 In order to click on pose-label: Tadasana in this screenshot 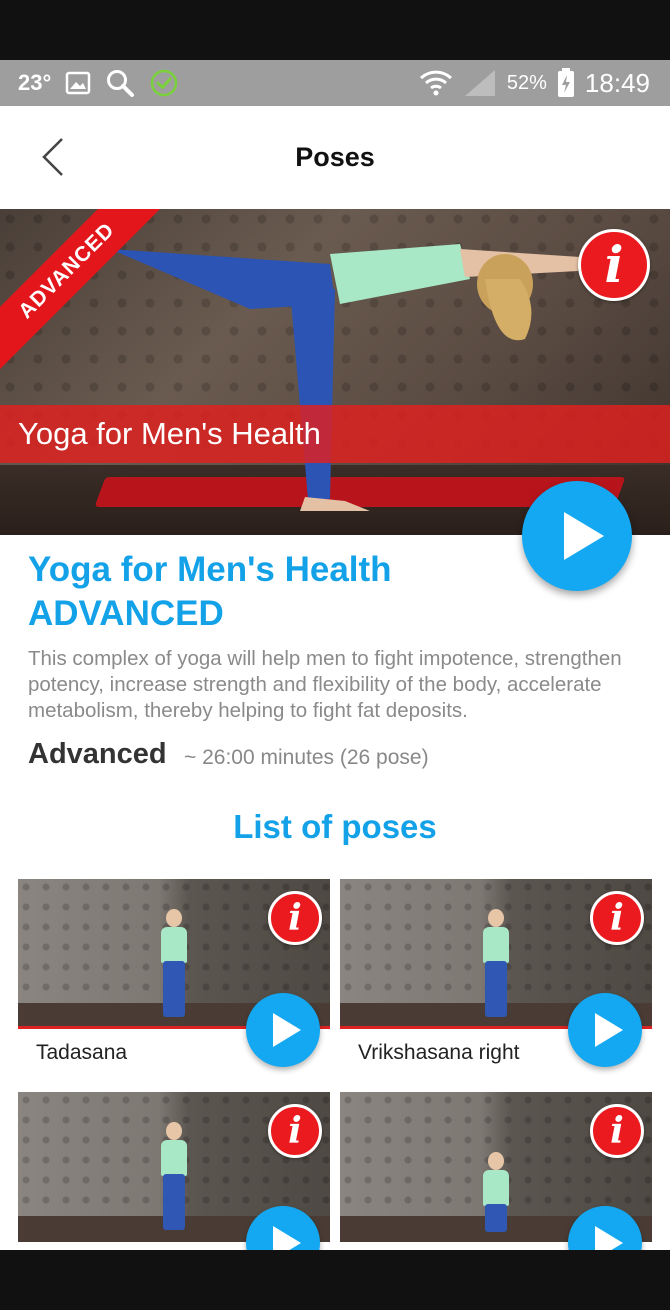, I will do `click(82, 1052)`.